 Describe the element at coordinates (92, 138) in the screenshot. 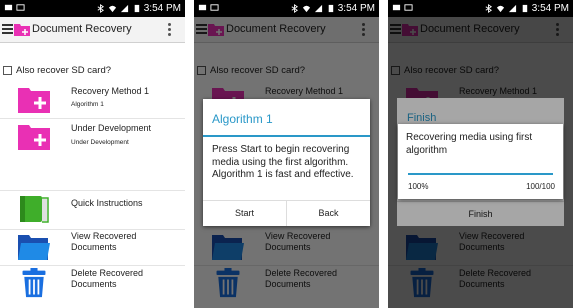

I see `list-item-under-development: Under Development Under Development` at that location.